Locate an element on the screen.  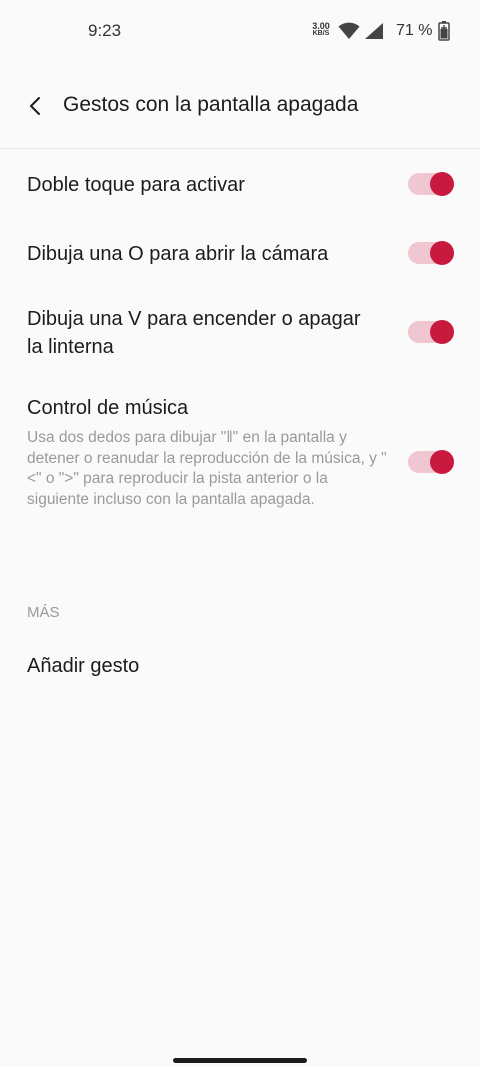
page-title: Gestos con la pantalla apagada is located at coordinates (211, 104).